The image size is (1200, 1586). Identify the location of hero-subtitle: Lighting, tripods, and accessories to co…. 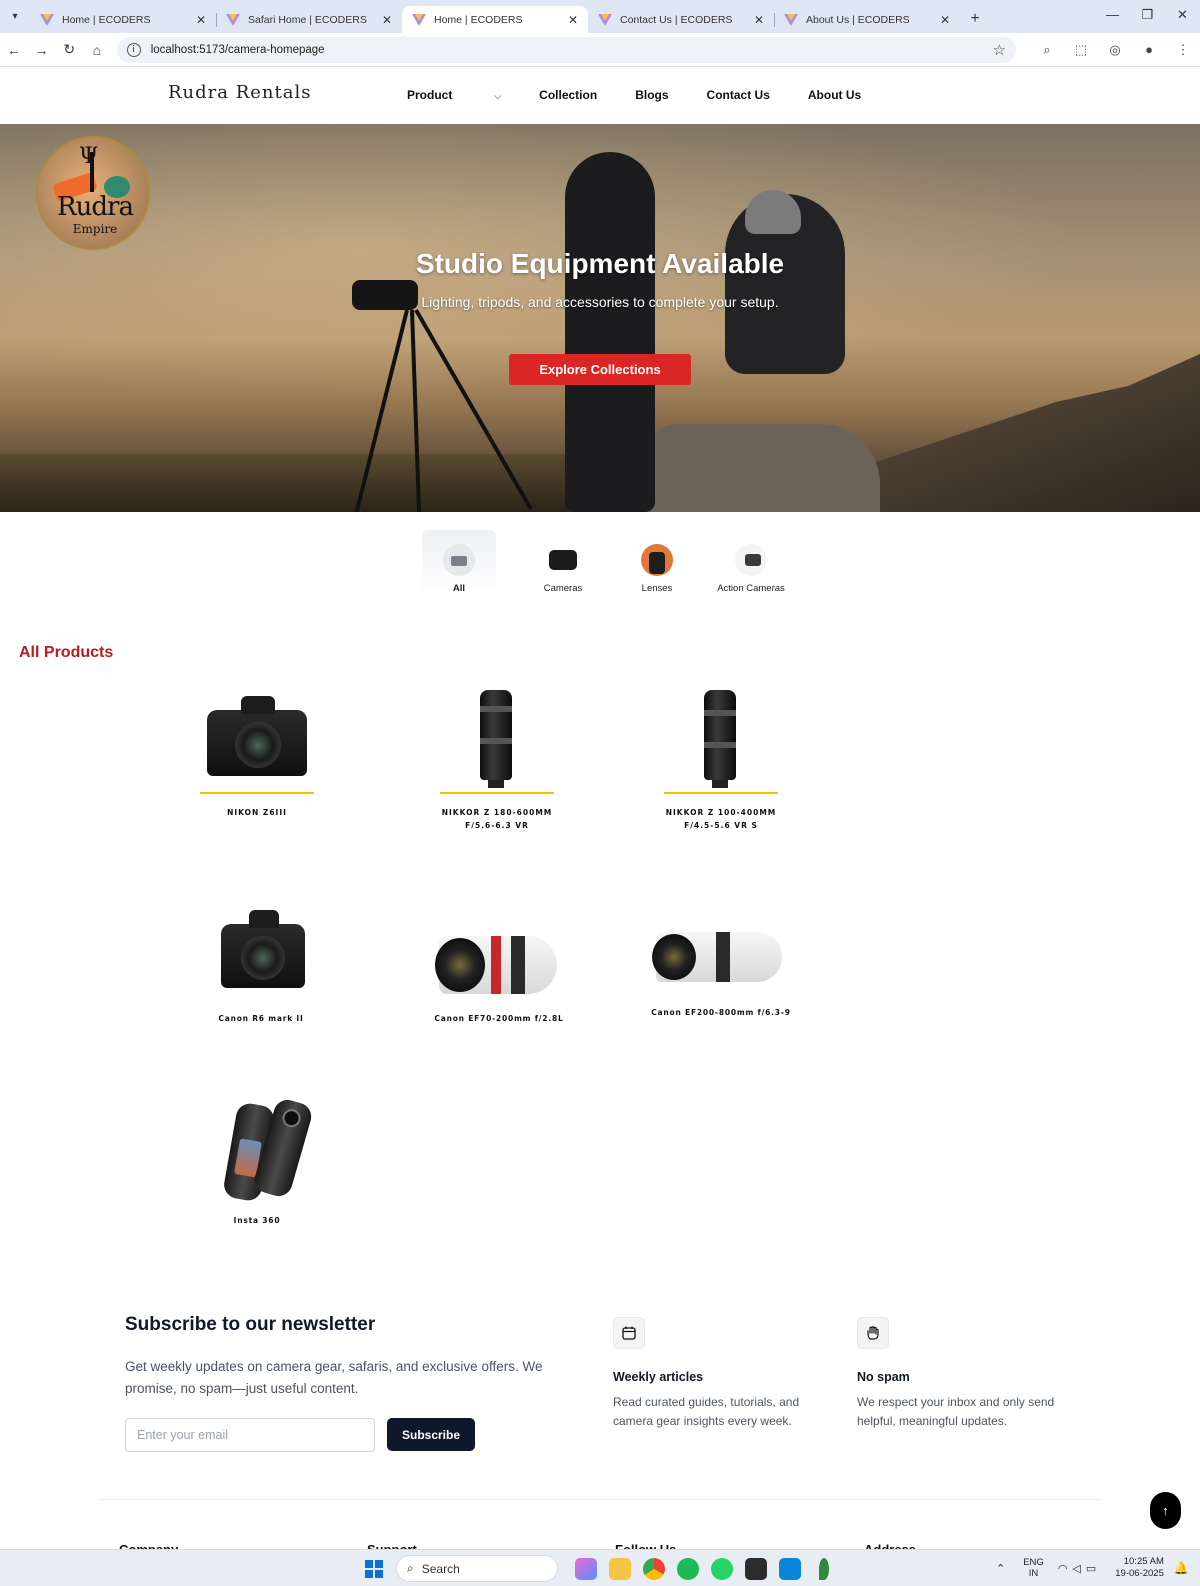
(600, 302).